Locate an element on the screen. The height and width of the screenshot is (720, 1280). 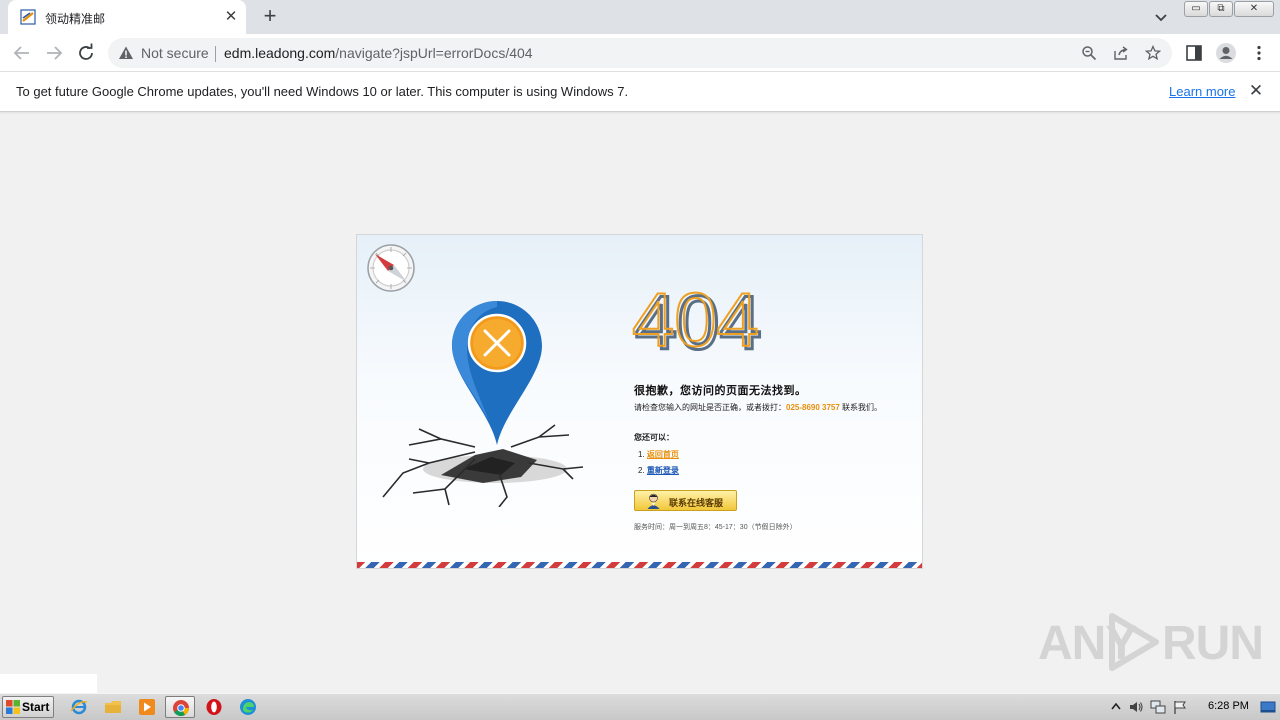
error-headline: 很抱歉，您访问的页面无法找到。 is located at coordinates (720, 391).